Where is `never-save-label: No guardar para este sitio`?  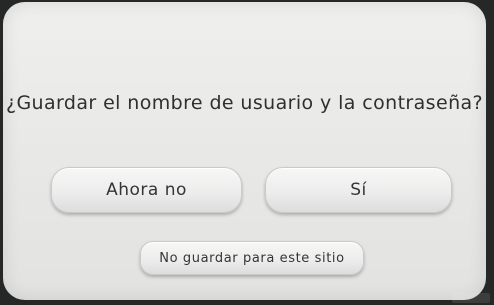 never-save-label: No guardar para este sitio is located at coordinates (252, 258).